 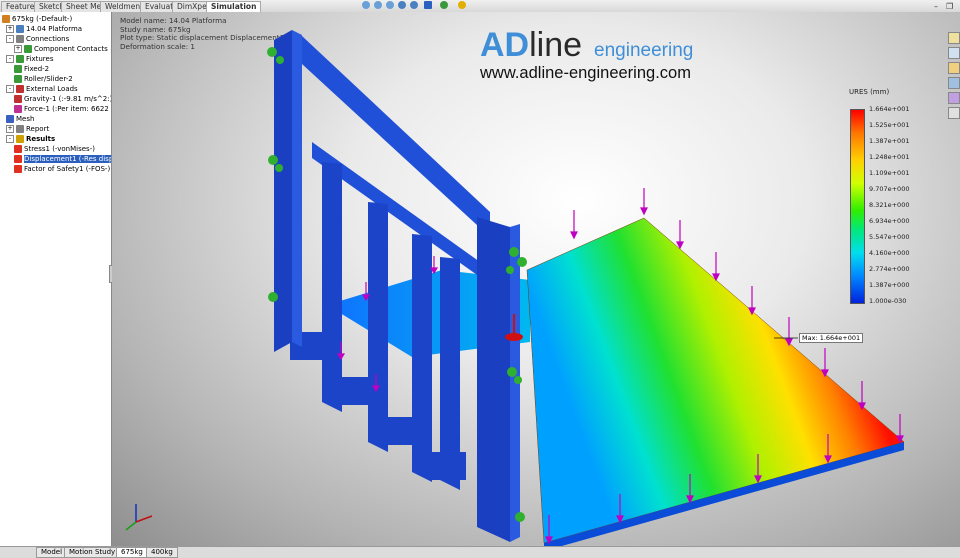 What do you see at coordinates (480, 552) in the screenshot?
I see `document-tabs-bar: Model Motion Study 1 675kg 400kg` at bounding box center [480, 552].